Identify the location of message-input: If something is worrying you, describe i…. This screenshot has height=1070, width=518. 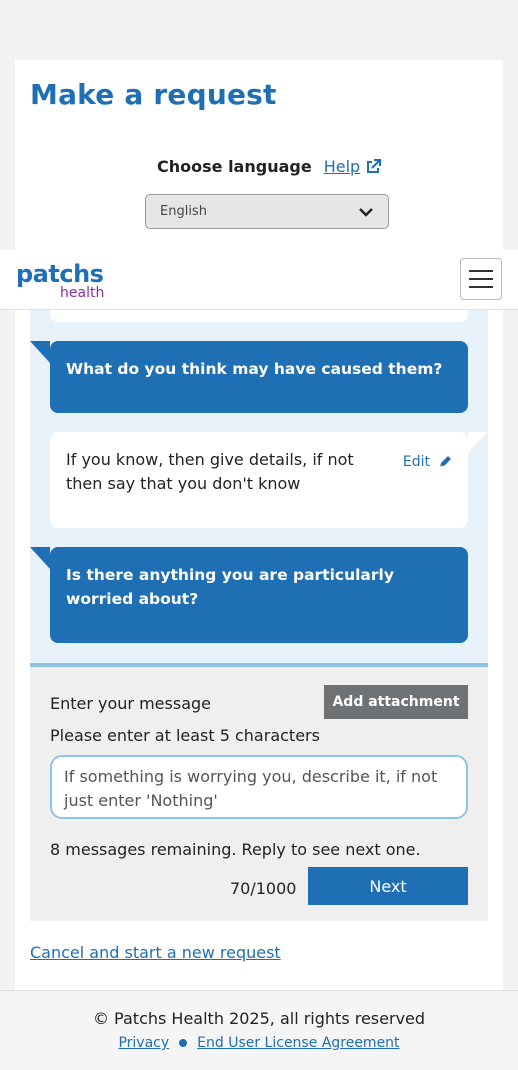
(259, 787).